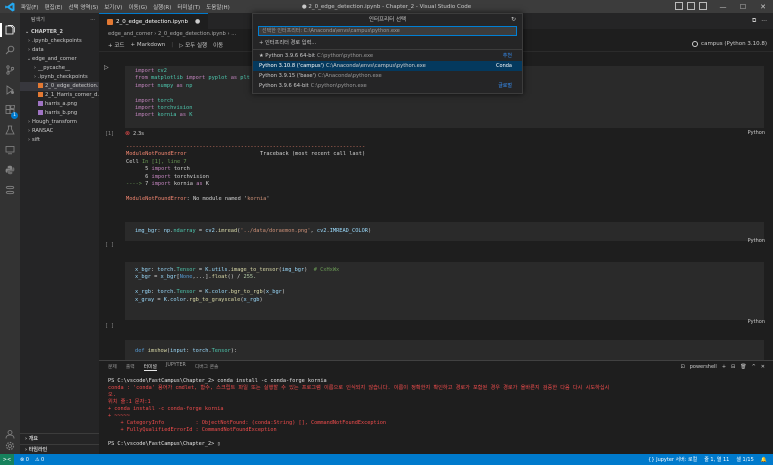  Describe the element at coordinates (134, 133) in the screenshot. I see `cell-status: ⊗ 2.3s` at that location.